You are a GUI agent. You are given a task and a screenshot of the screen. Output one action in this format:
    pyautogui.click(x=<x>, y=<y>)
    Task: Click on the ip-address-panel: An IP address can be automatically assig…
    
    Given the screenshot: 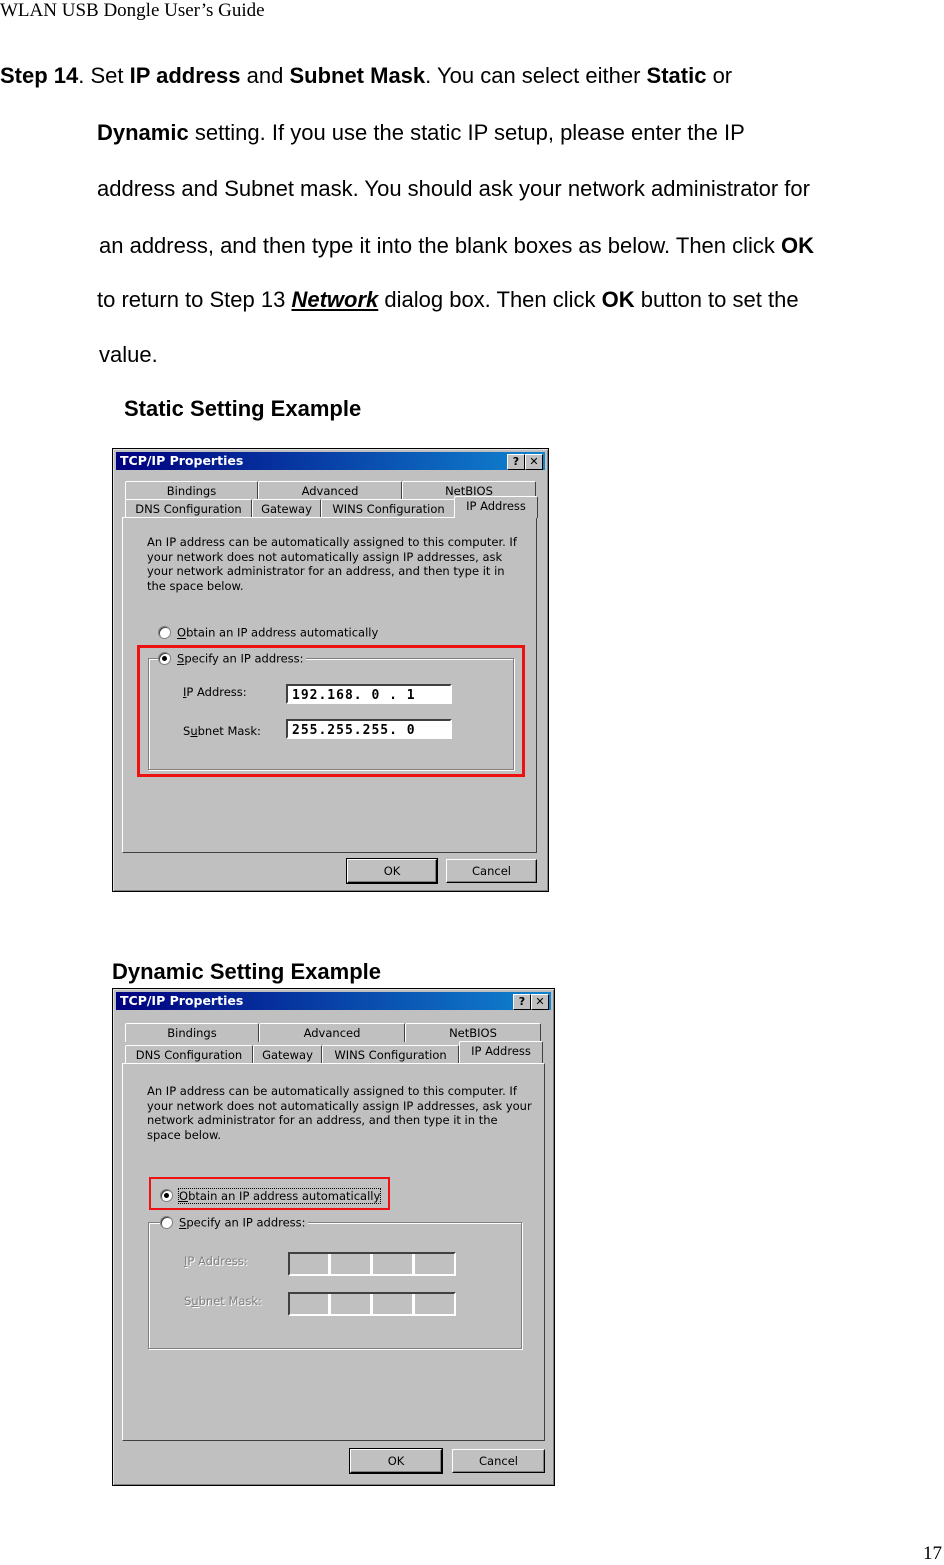 What is the action you would take?
    pyautogui.click(x=333, y=1252)
    